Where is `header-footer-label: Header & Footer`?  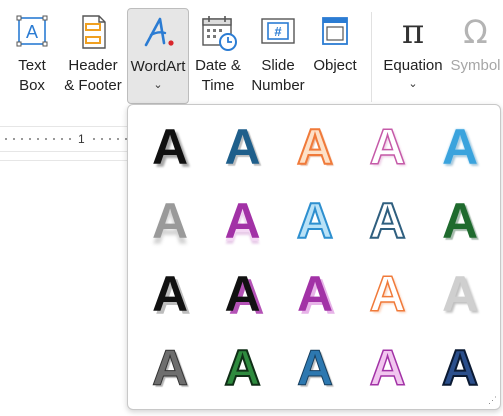 header-footer-label: Header & Footer is located at coordinates (93, 75).